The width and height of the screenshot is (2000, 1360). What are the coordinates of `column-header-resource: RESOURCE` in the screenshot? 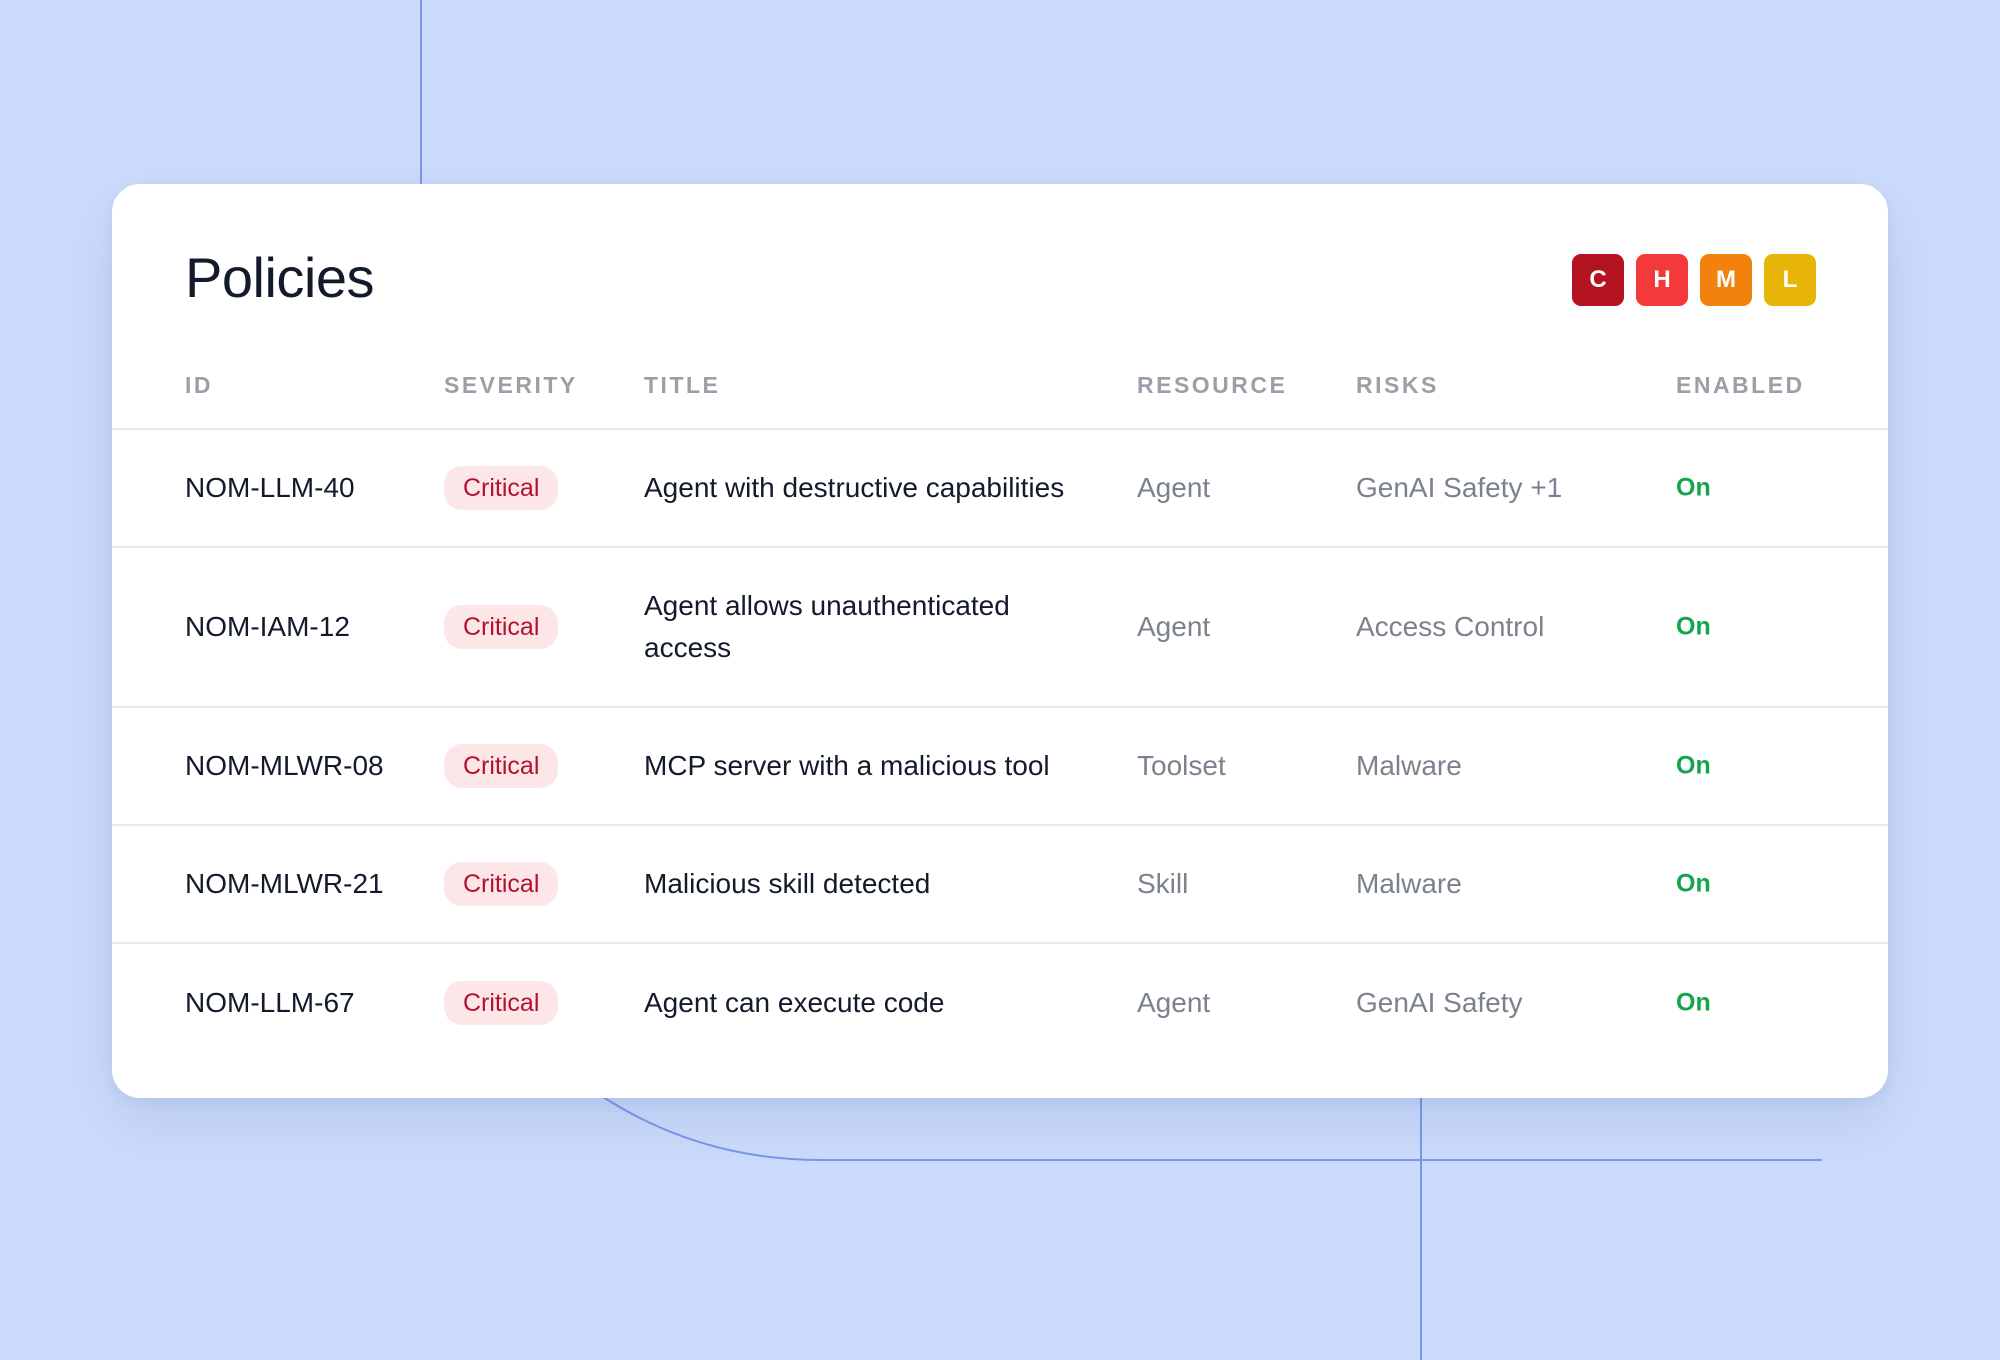 It's located at (1212, 385).